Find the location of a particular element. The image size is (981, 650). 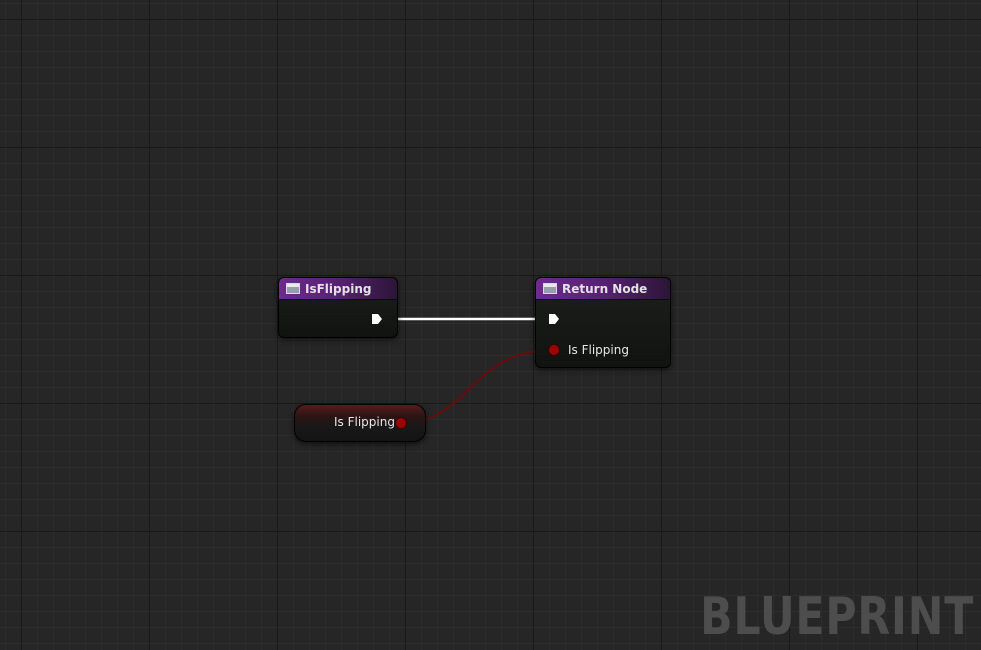

node-title: IsFlipping is located at coordinates (338, 288).